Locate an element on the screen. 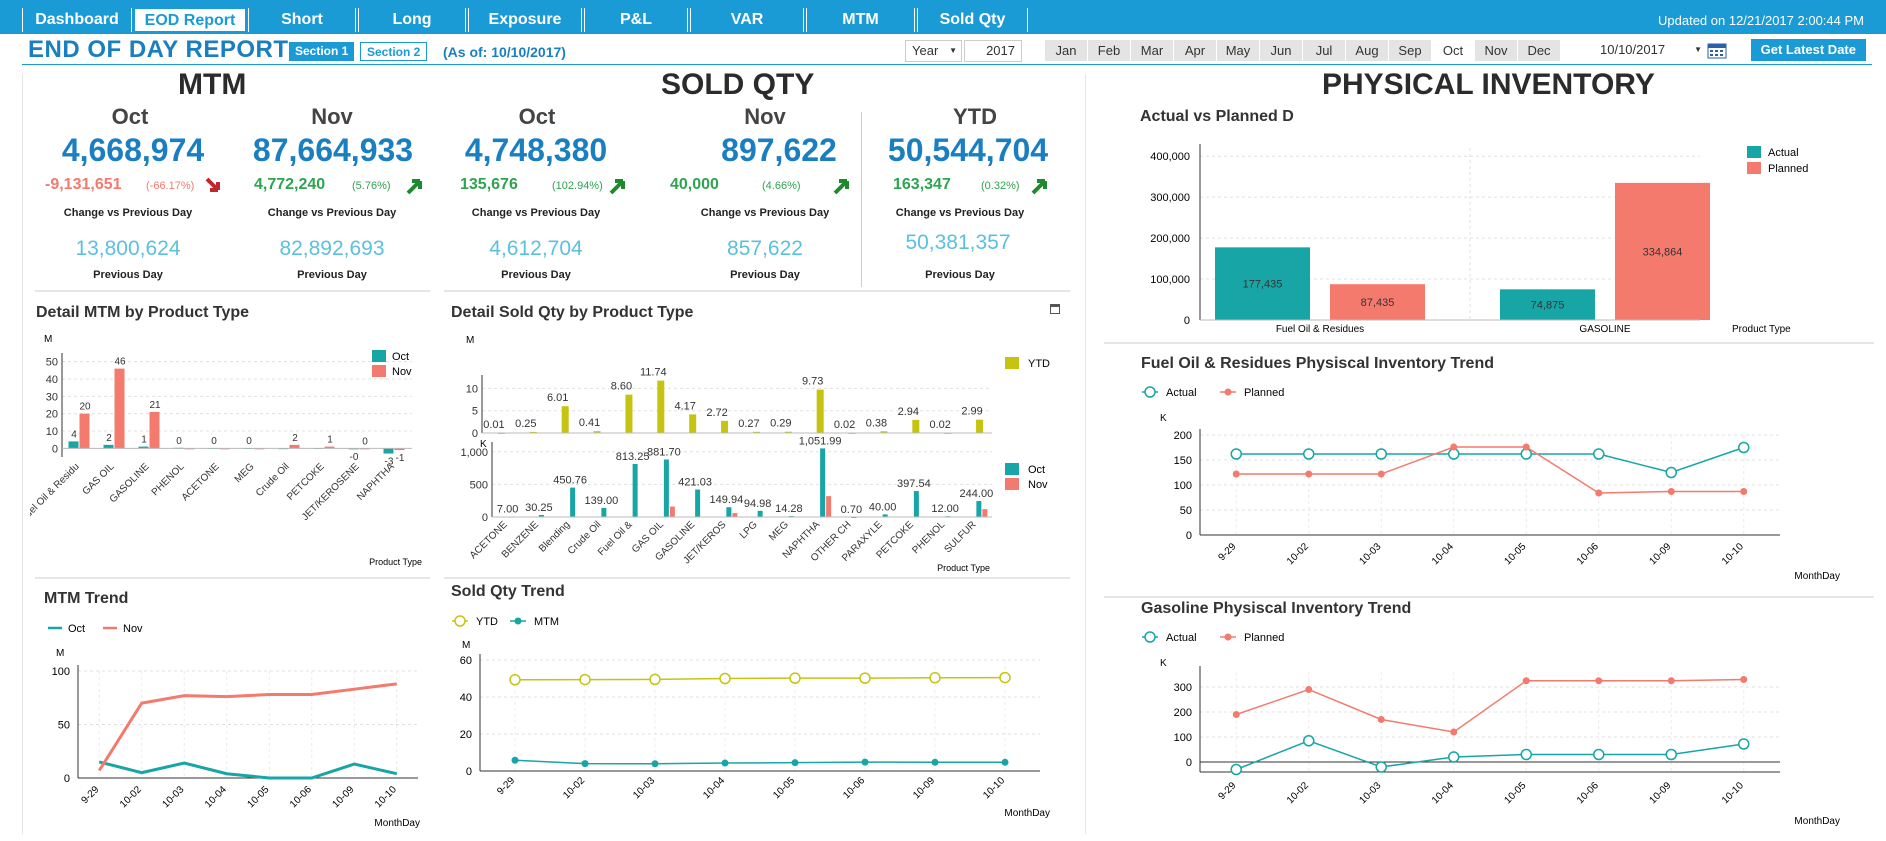 Image resolution: width=1886 pixels, height=841 pixels. tab-long: Long is located at coordinates (412, 20).